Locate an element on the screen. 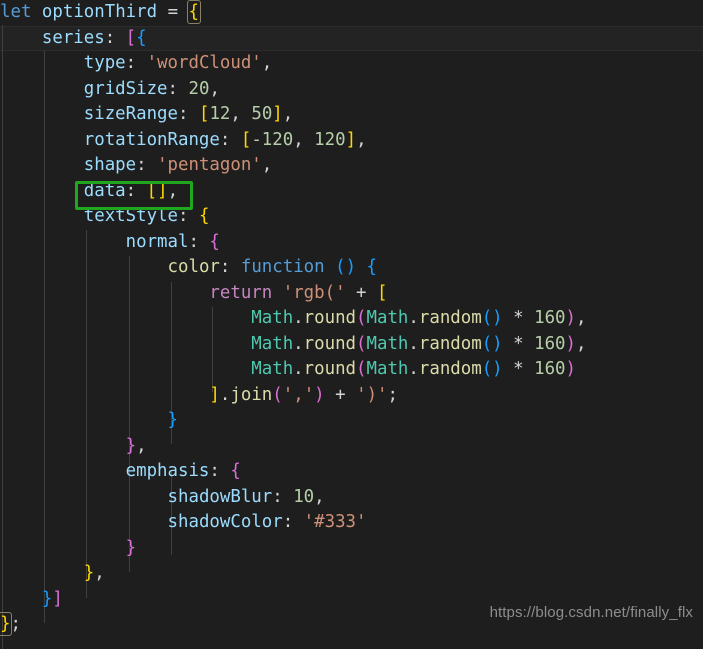  code-token: () is located at coordinates (492, 369).